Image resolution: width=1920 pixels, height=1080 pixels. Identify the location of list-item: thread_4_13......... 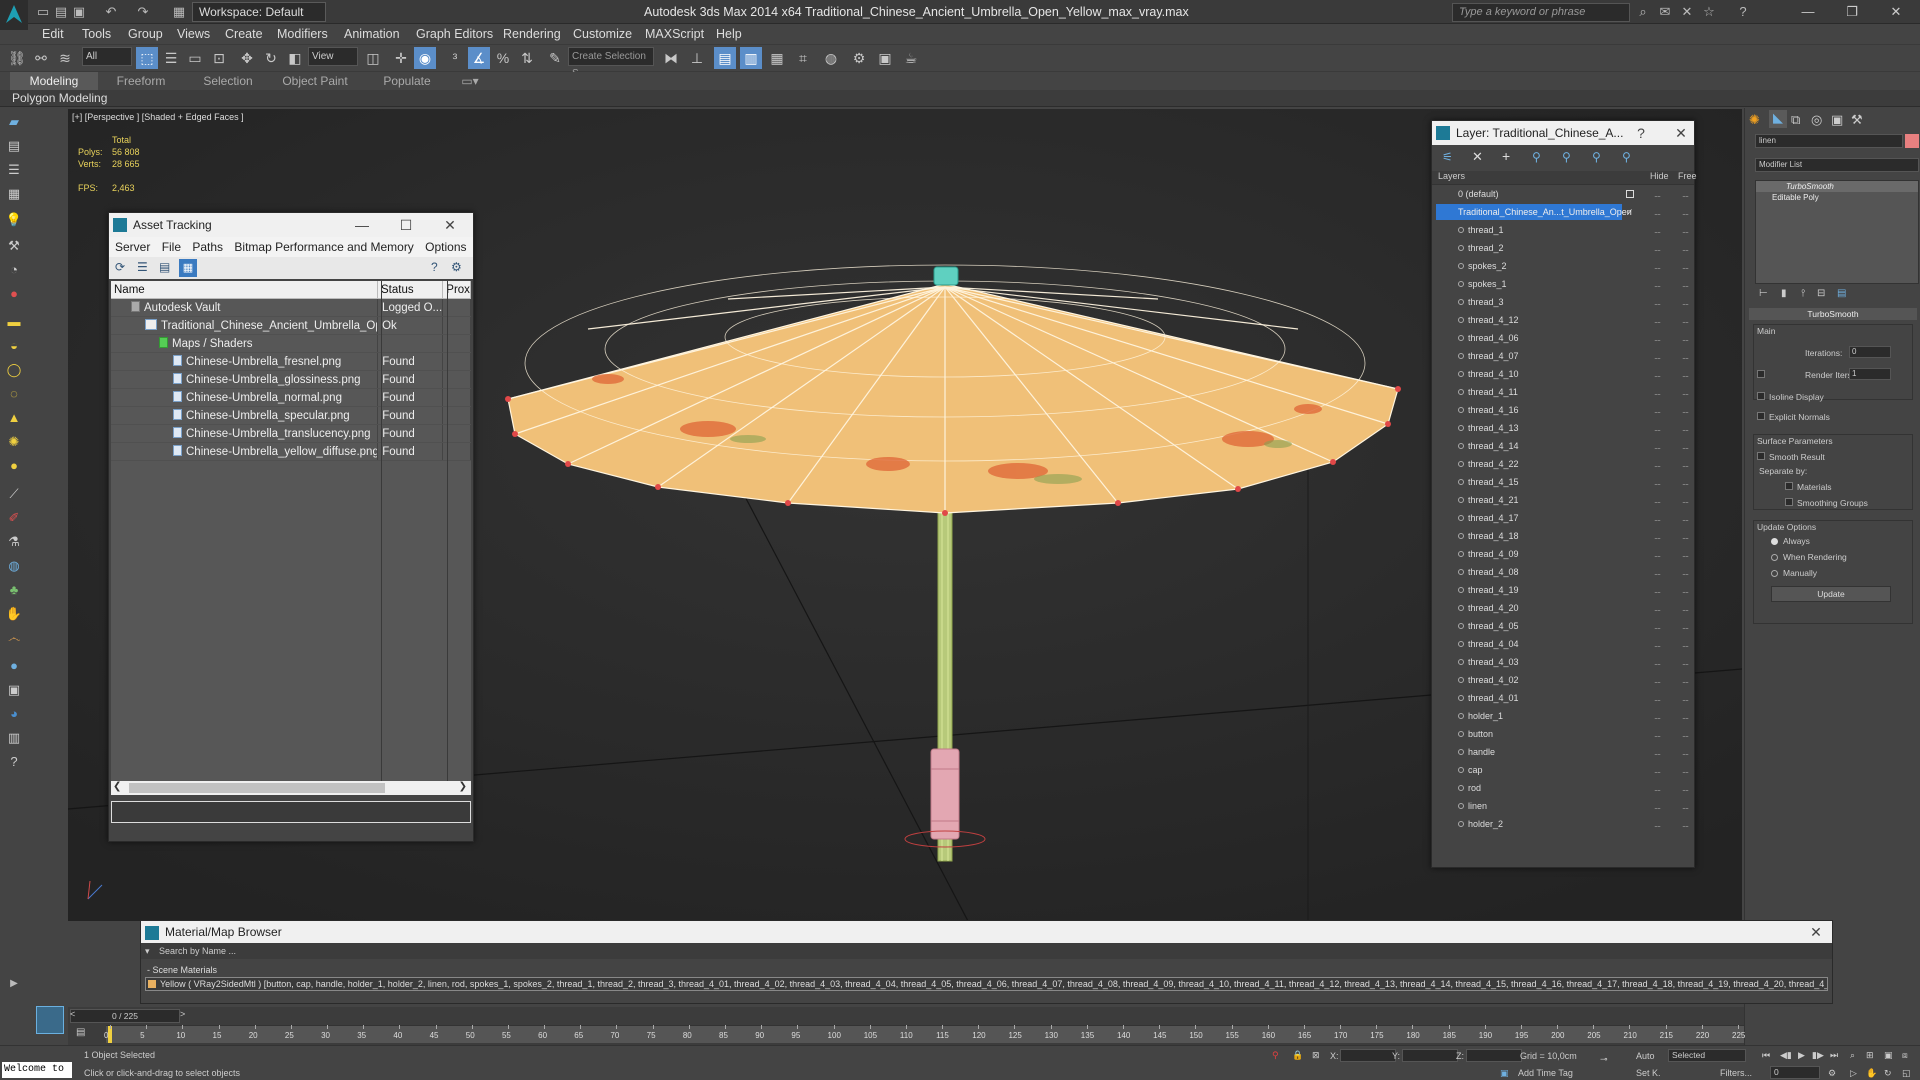
(1563, 428).